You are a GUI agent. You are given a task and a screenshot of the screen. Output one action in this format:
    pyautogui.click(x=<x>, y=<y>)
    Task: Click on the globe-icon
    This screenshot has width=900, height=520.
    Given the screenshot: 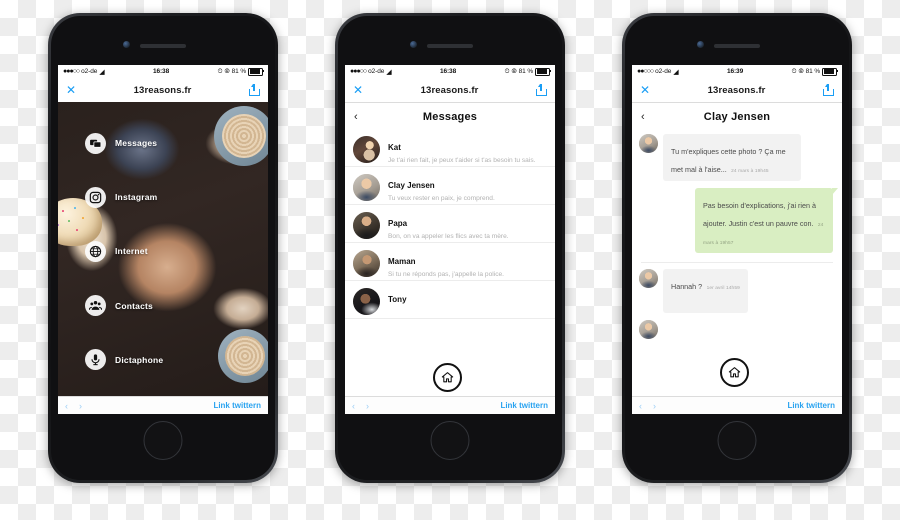 What is the action you would take?
    pyautogui.click(x=95, y=251)
    